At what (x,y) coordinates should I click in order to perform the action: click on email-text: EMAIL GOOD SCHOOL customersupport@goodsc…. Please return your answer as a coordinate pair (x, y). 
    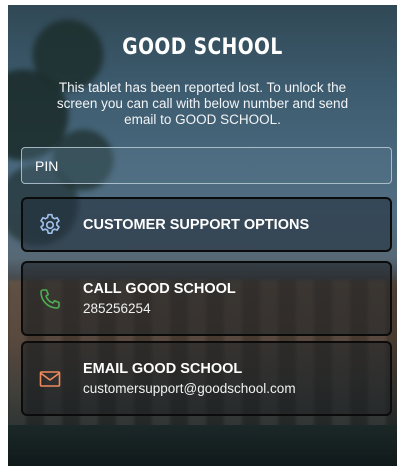
    Looking at the image, I should click on (232, 378).